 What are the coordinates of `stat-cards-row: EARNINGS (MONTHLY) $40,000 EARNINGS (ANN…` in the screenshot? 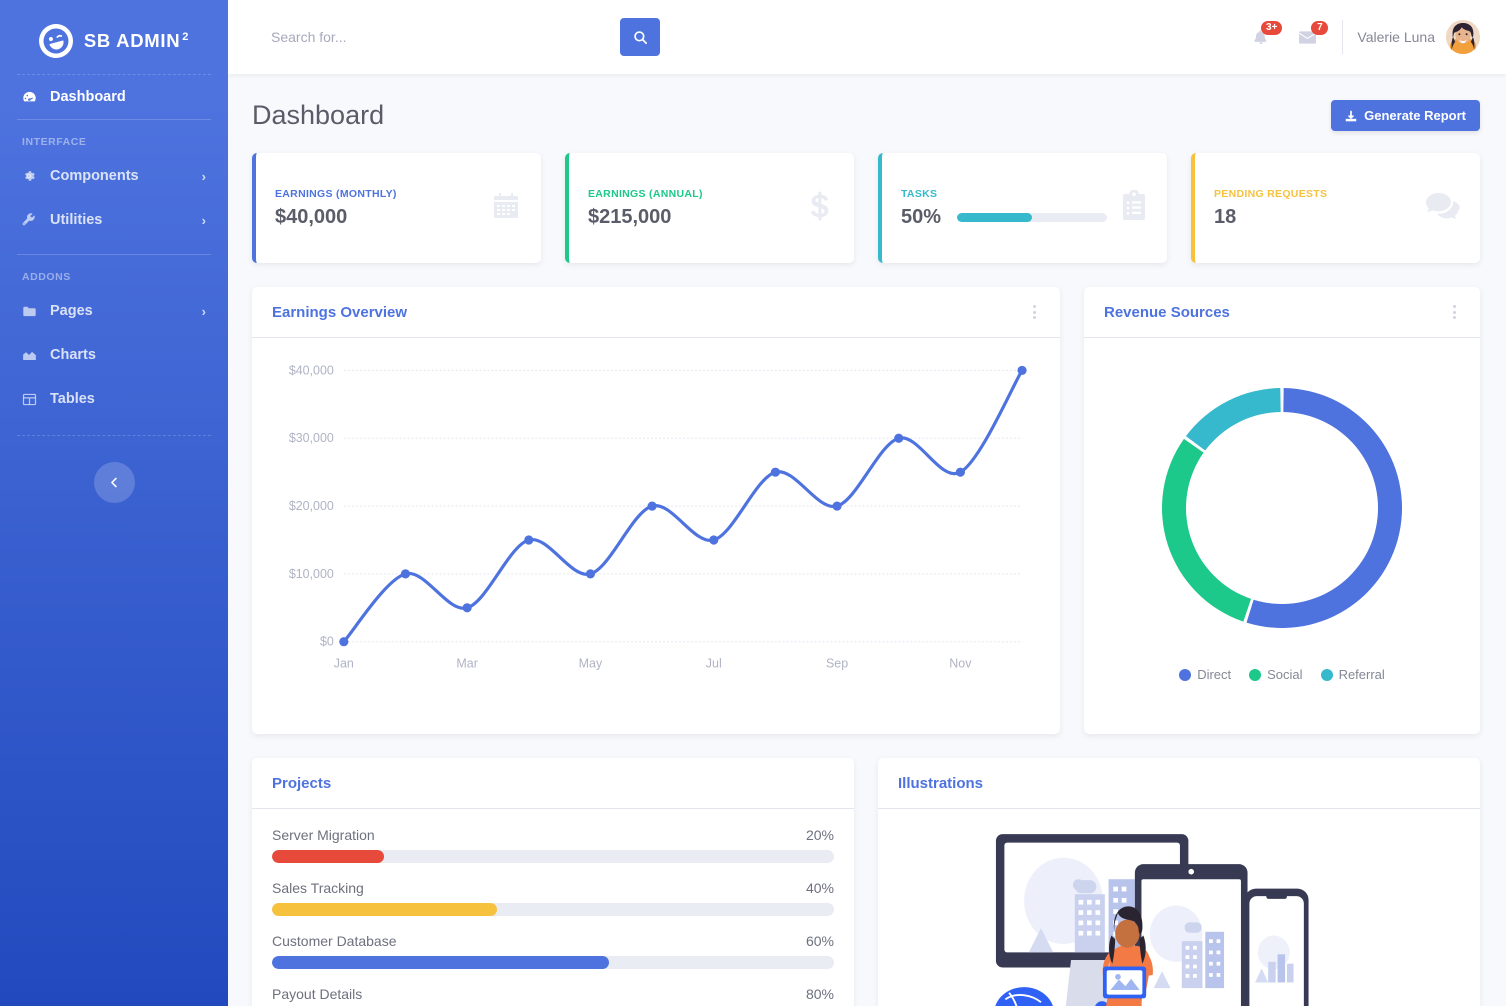 It's located at (866, 208).